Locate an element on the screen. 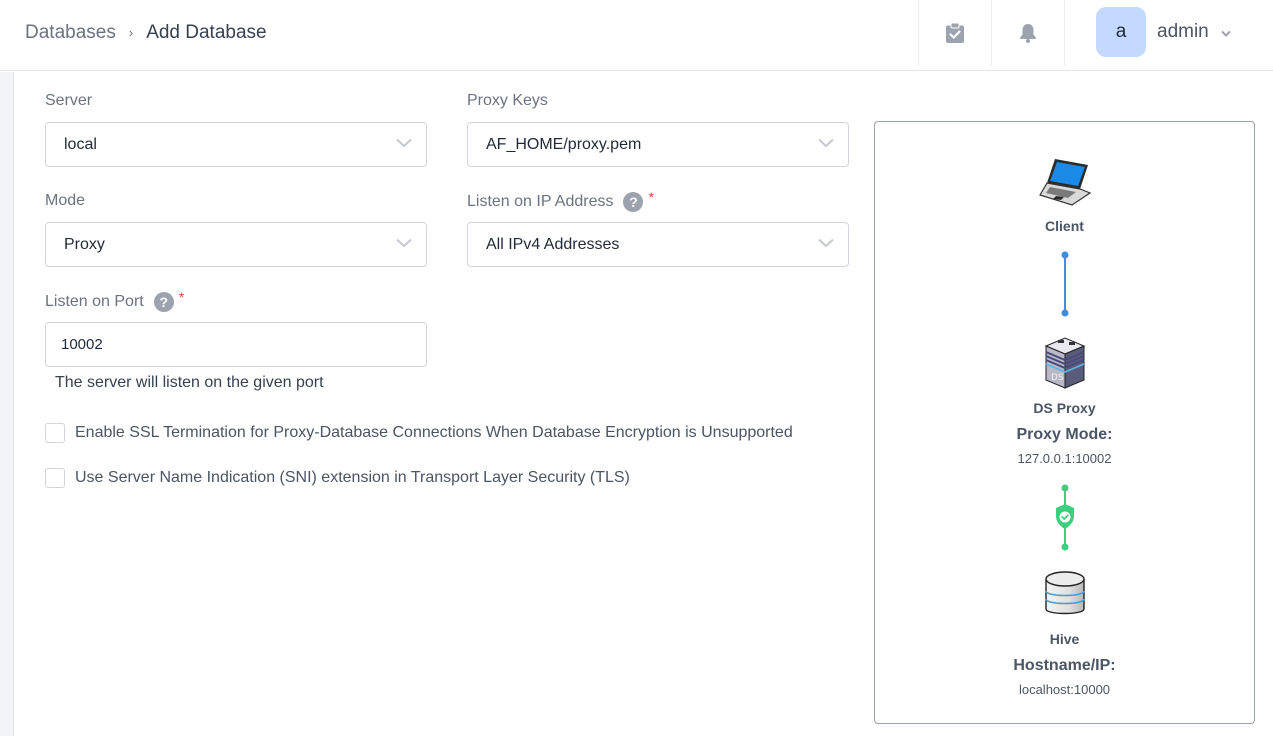  ssl-termination-checkbox is located at coordinates (55, 433).